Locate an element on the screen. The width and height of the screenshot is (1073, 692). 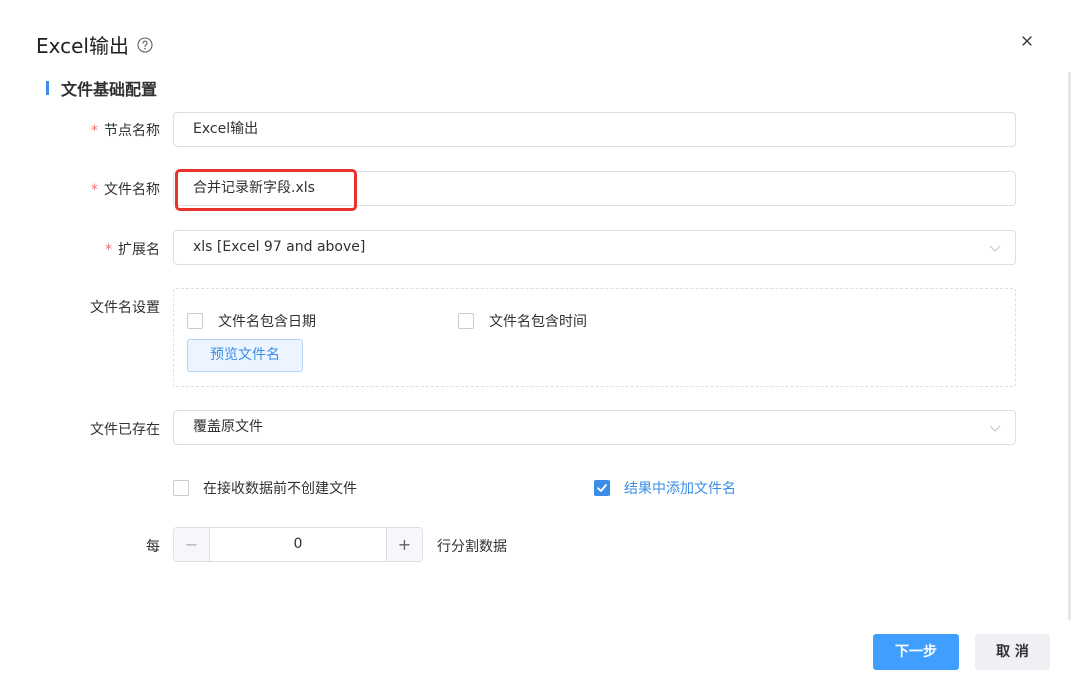
filename-settings-panel is located at coordinates (594, 337).